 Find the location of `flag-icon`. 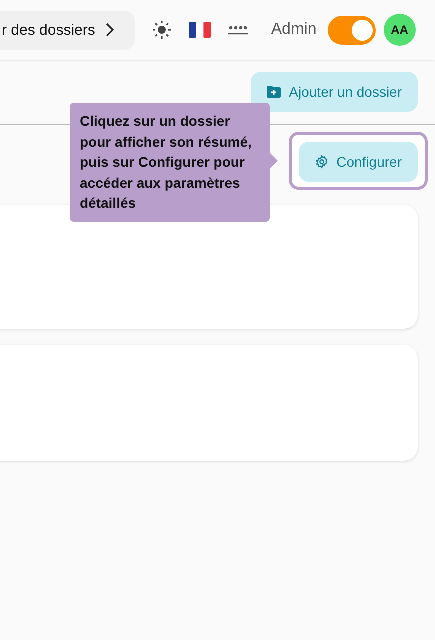

flag-icon is located at coordinates (200, 30).